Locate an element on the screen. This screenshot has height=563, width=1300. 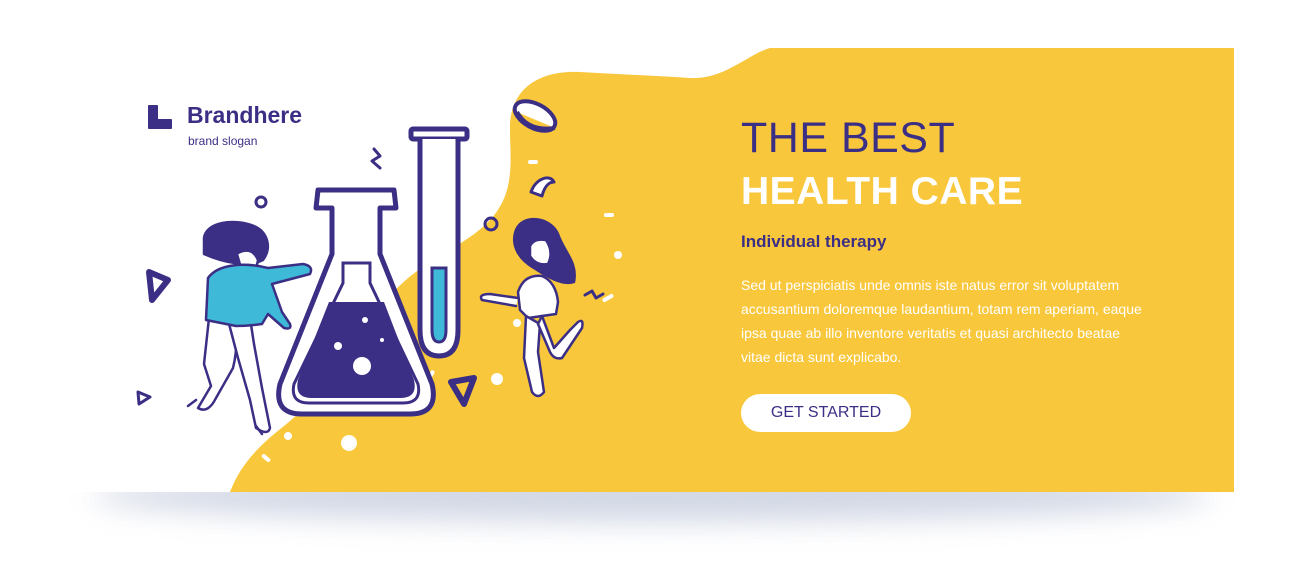
brand-slogan: brand slogan is located at coordinates (223, 141).